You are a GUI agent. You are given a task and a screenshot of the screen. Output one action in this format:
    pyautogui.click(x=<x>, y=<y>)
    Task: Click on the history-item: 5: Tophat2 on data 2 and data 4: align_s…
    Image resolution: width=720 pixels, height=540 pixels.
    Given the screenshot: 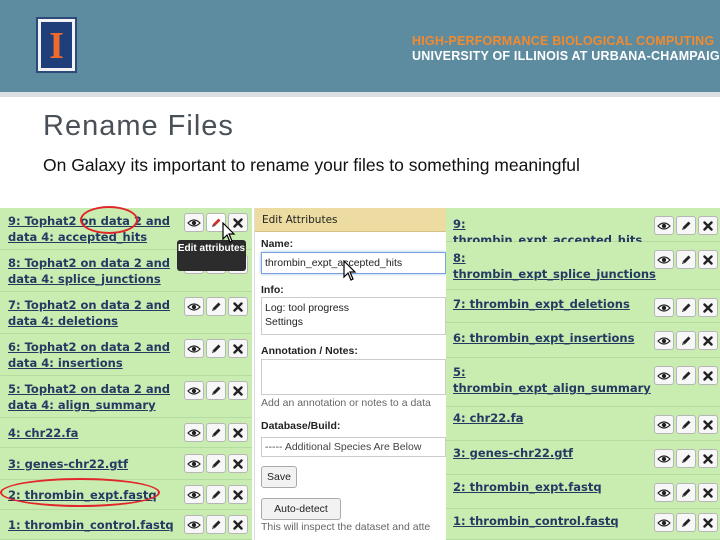 What is the action you would take?
    pyautogui.click(x=126, y=397)
    